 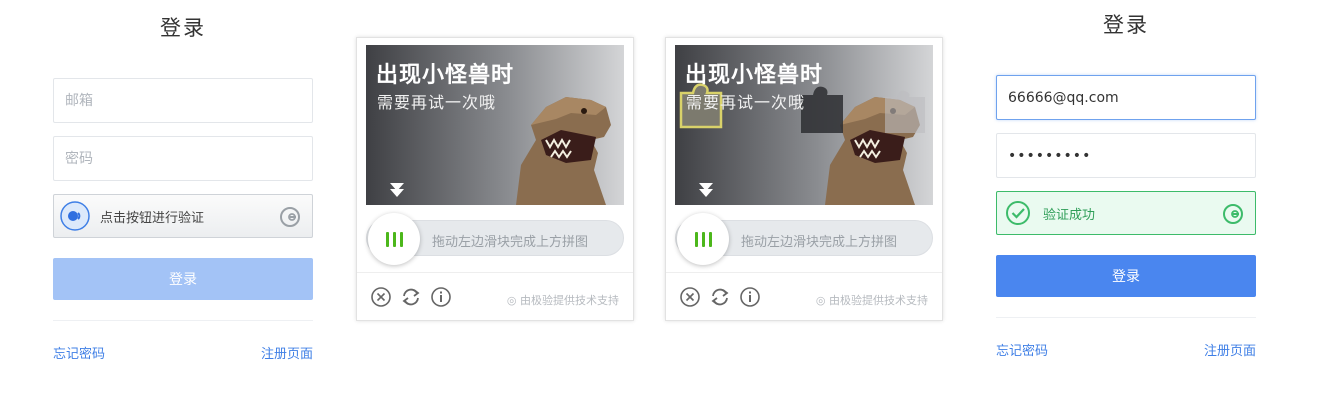 I want to click on radar-icon, so click(x=75, y=216).